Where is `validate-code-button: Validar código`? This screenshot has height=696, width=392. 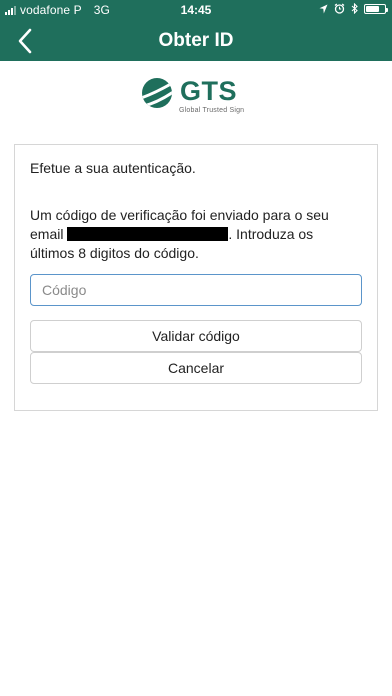 validate-code-button: Validar código is located at coordinates (196, 336).